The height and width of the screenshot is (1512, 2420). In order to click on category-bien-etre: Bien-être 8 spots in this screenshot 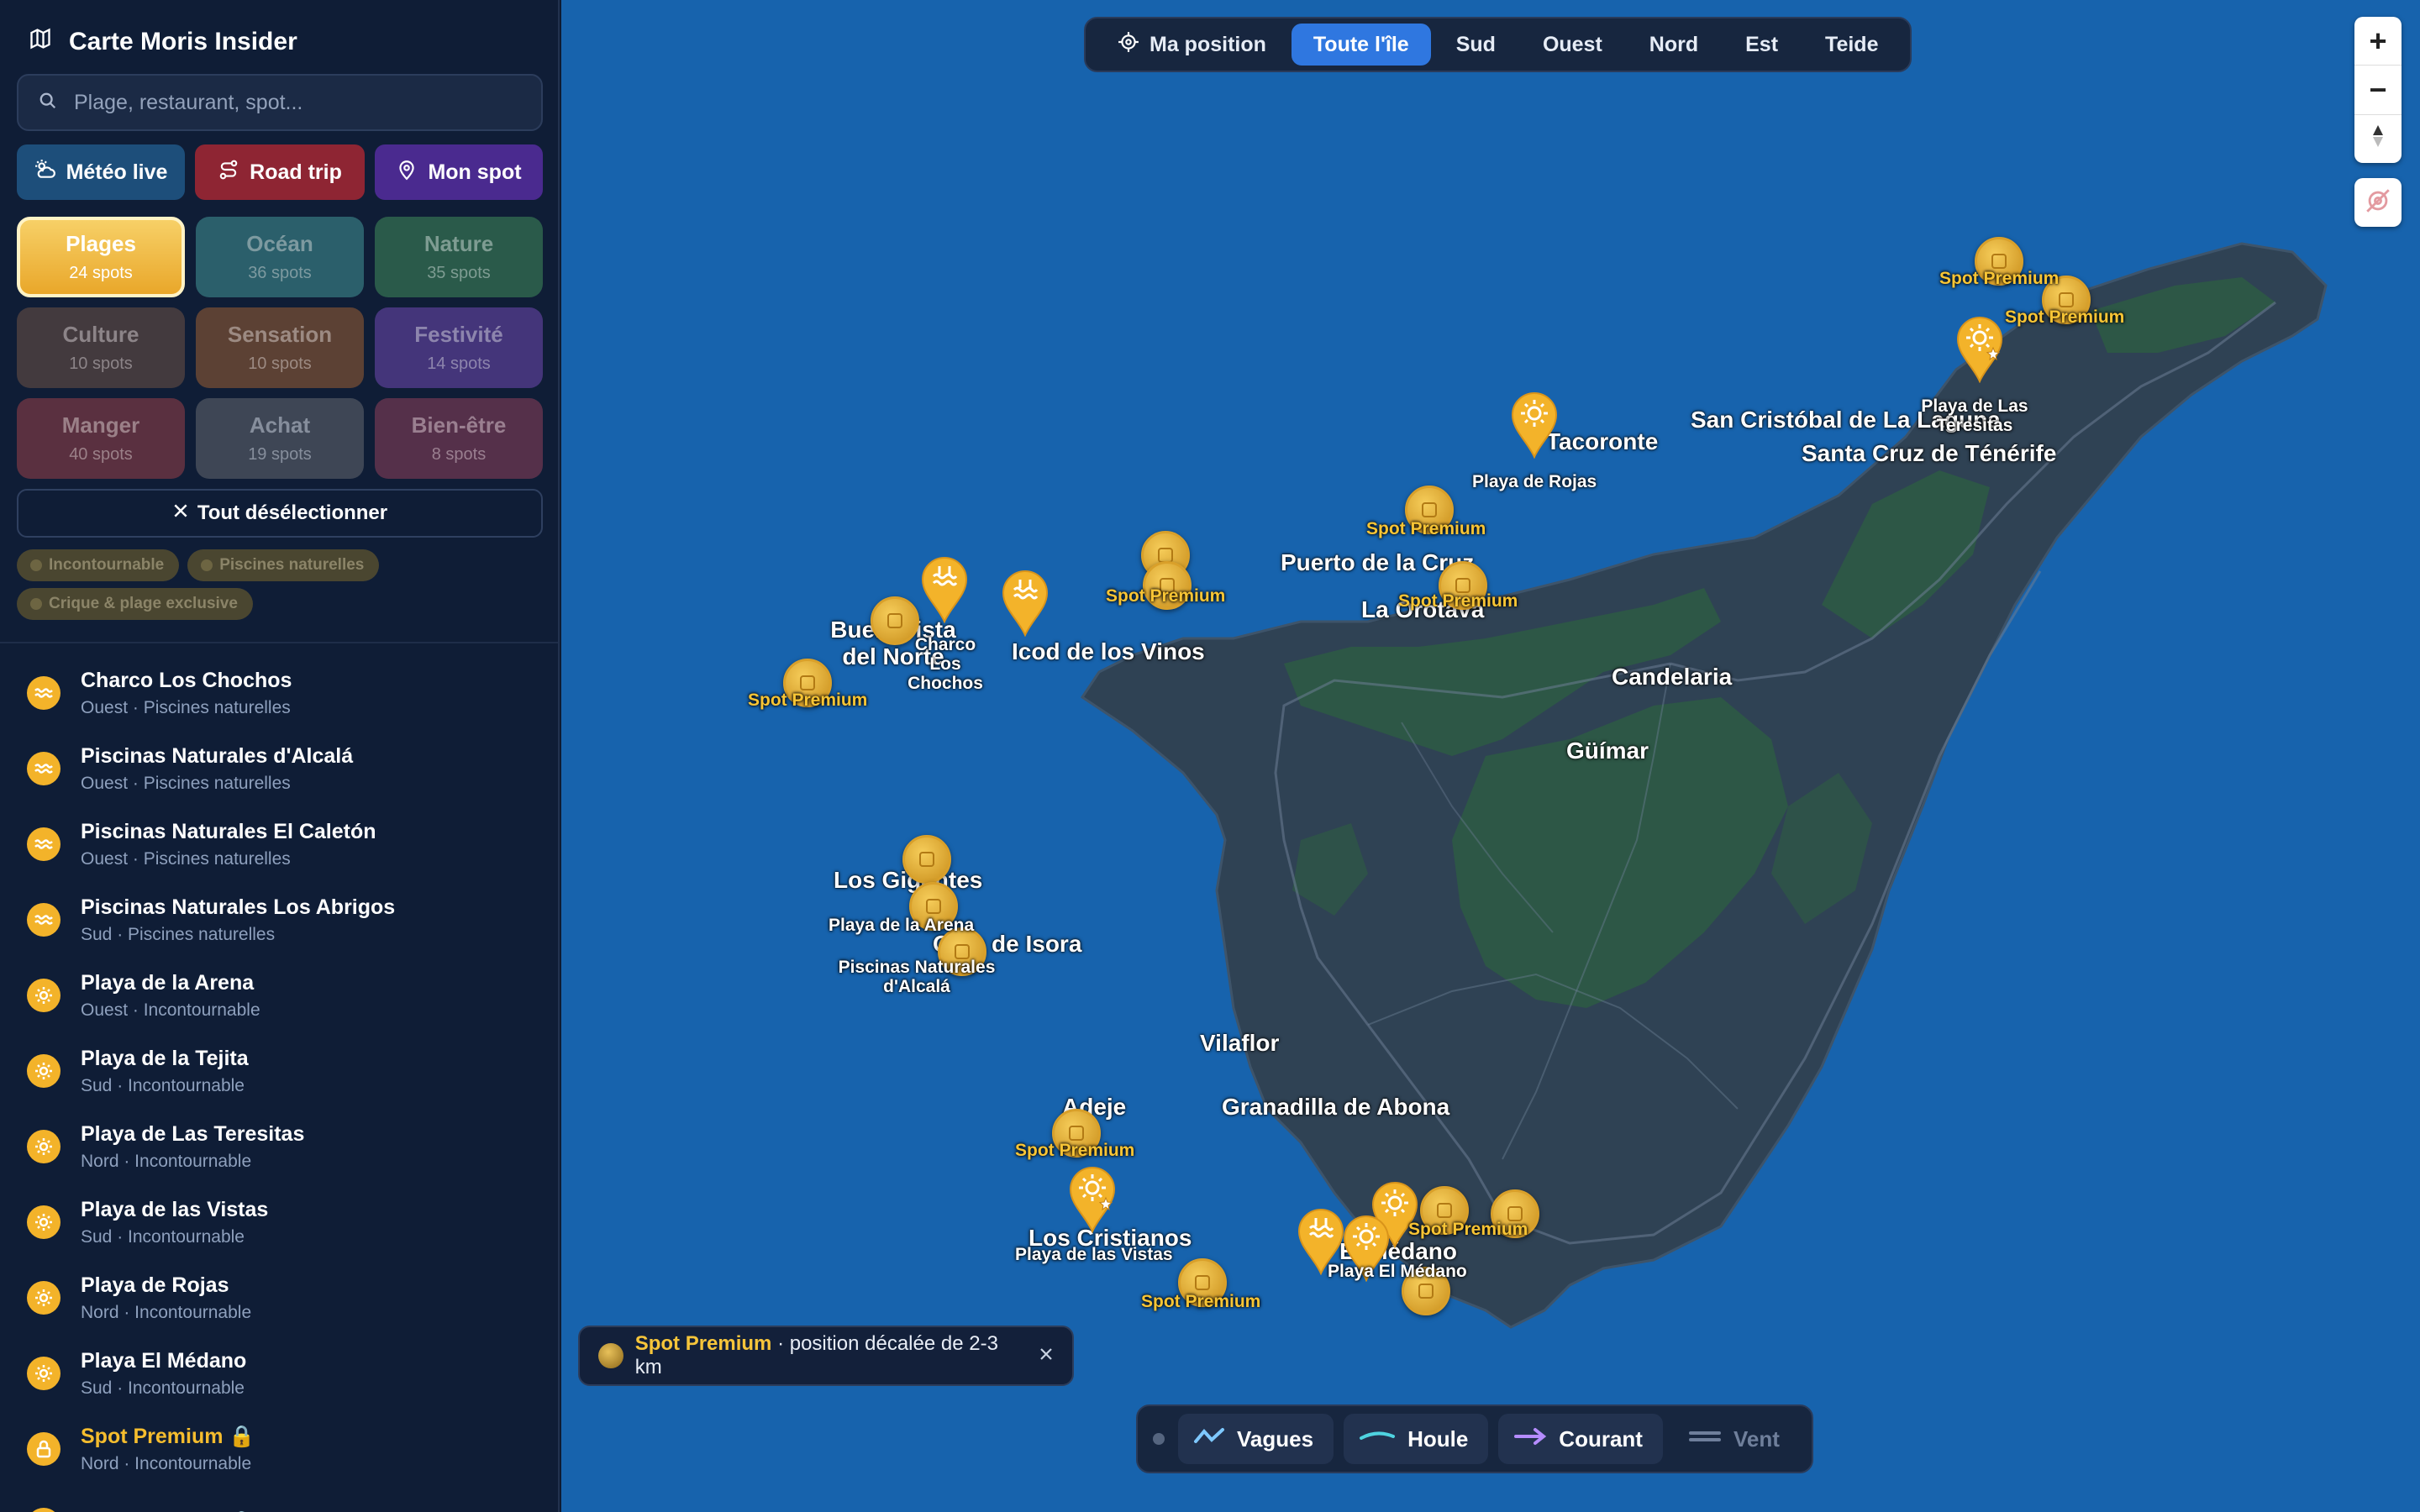, I will do `click(459, 438)`.